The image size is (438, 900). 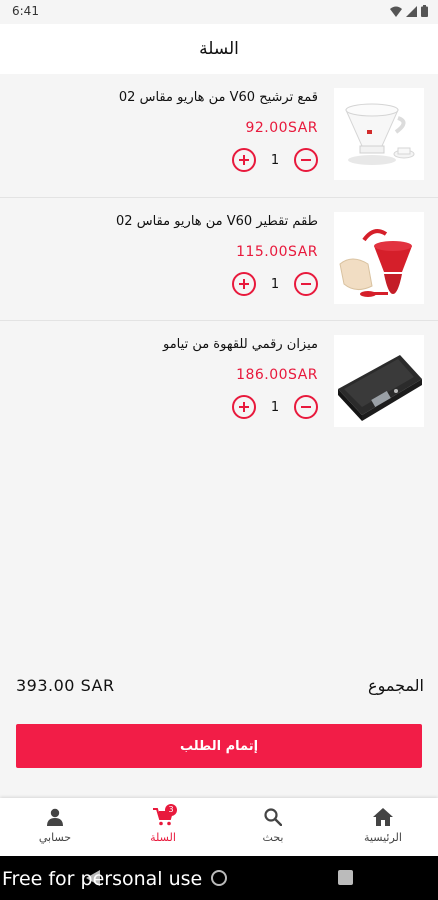 I want to click on signal-icon, so click(x=411, y=11).